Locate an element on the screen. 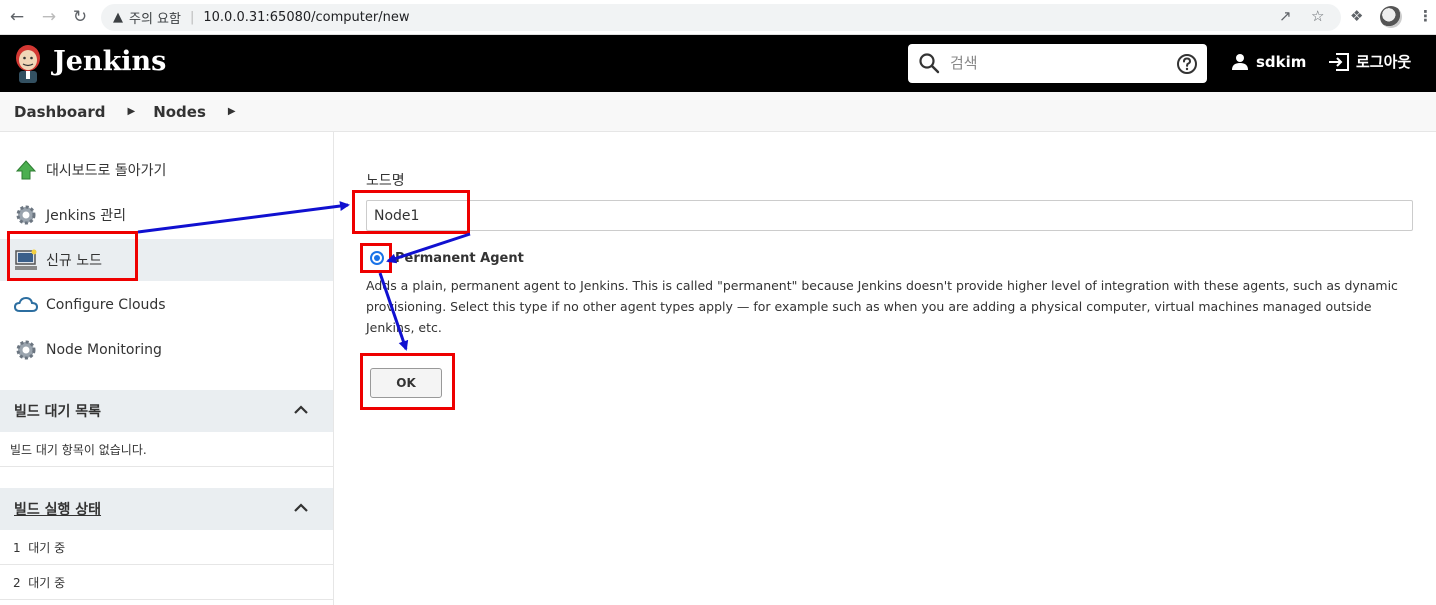 This screenshot has width=1436, height=605. breadcrumb-dashboard: Dashboard is located at coordinates (59, 112).